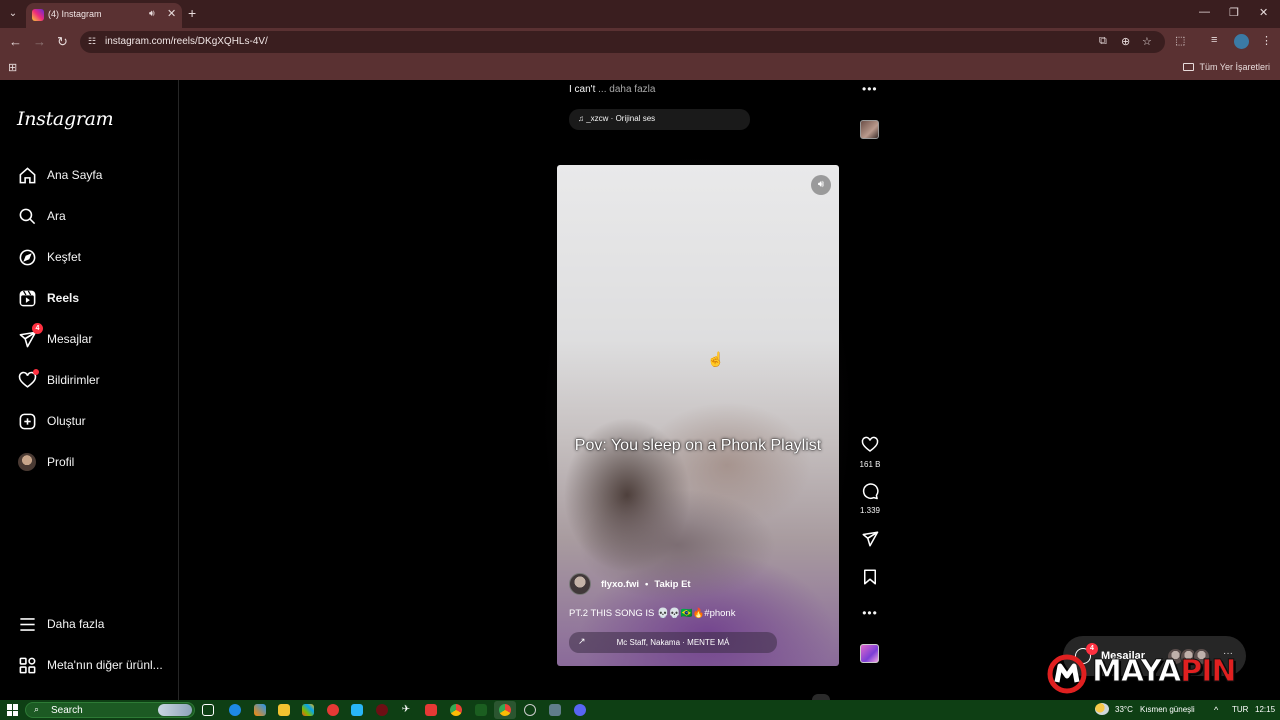  Describe the element at coordinates (1204, 12) in the screenshot. I see `minimize-button: —` at that location.